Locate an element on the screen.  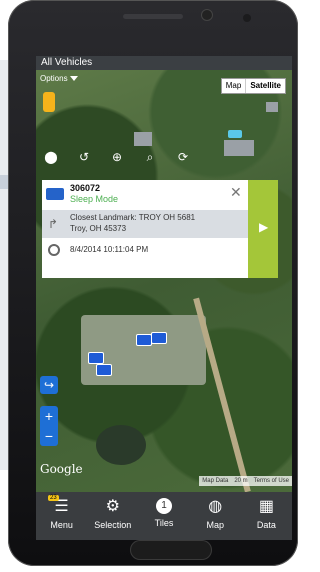
search-icon: ⌕ is located at coordinates (150, 157).